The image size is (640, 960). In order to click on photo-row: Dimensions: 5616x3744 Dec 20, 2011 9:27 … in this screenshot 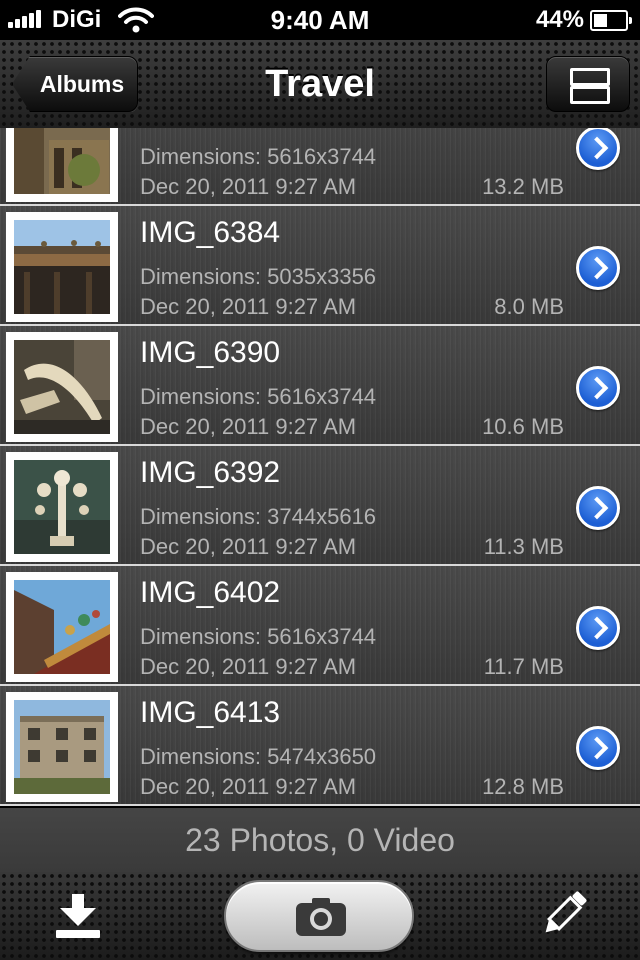, I will do `click(320, 167)`.